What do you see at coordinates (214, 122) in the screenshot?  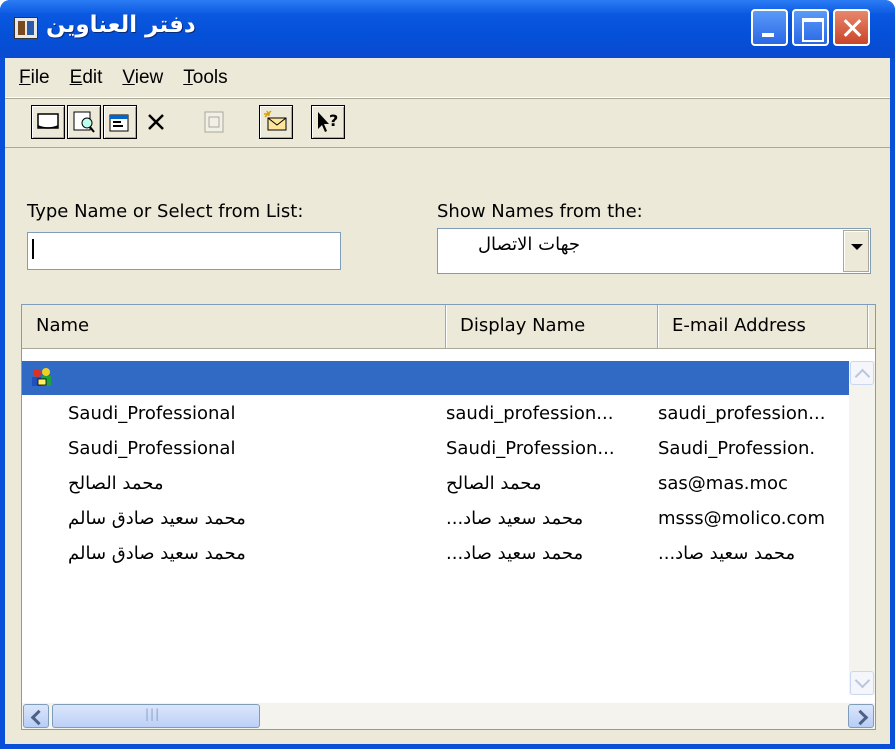 I see `print-icon` at bounding box center [214, 122].